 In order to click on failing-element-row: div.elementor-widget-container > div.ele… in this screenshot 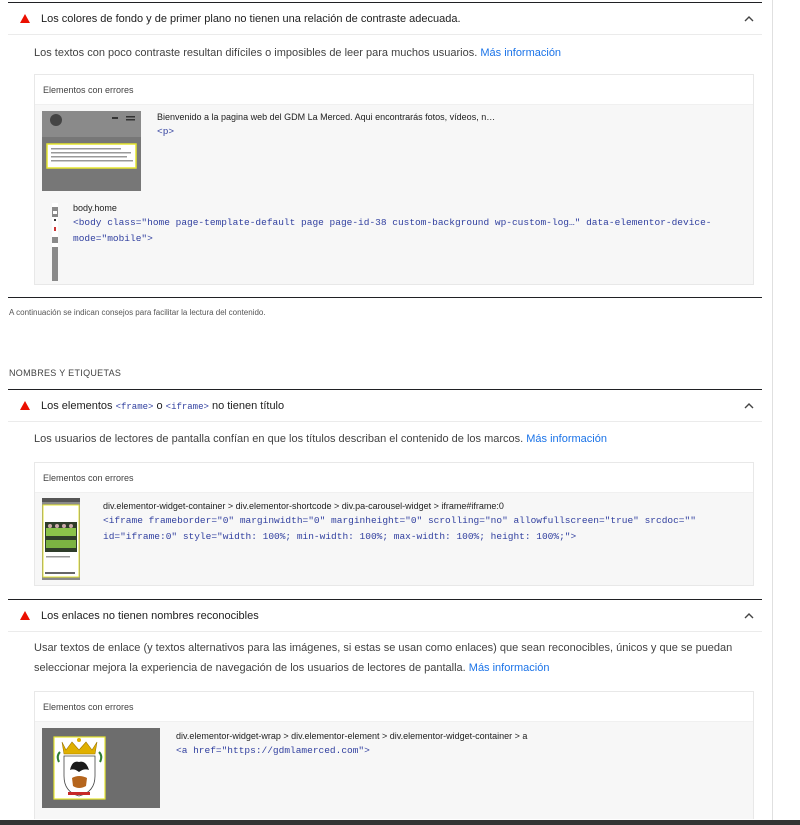, I will do `click(425, 523)`.